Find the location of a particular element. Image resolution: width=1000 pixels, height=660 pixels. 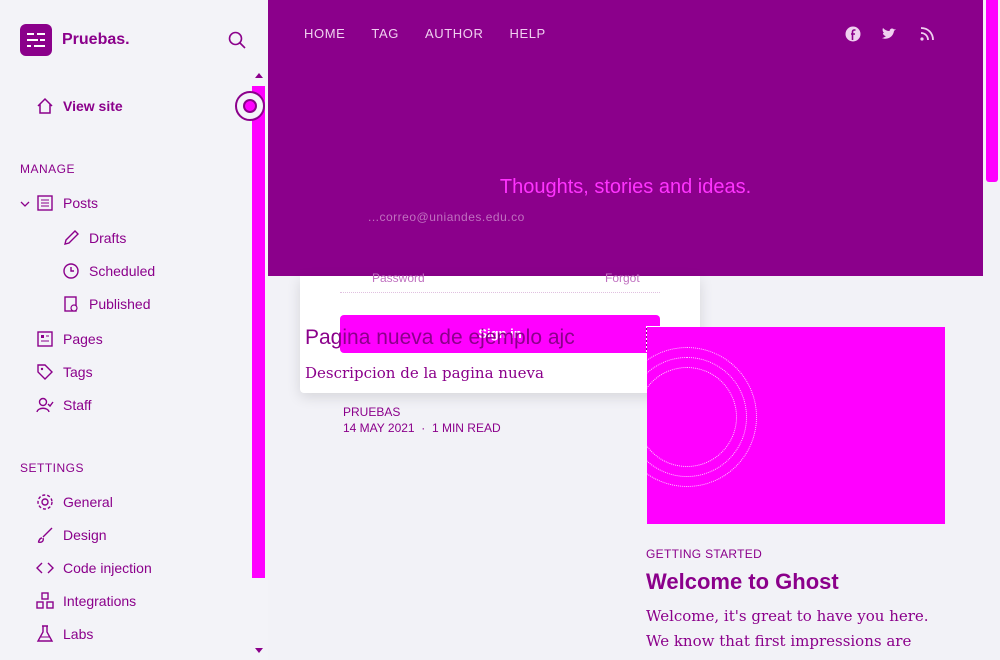

manage-section-title: MANAGE is located at coordinates (48, 169).